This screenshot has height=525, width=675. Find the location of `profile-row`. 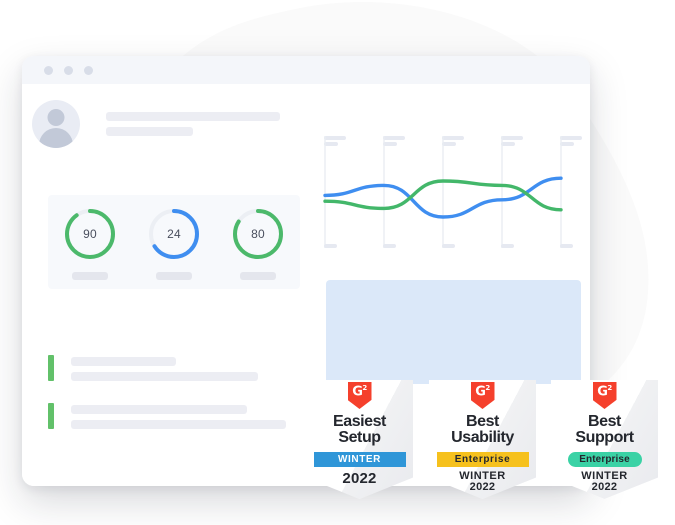

profile-row is located at coordinates (156, 124).